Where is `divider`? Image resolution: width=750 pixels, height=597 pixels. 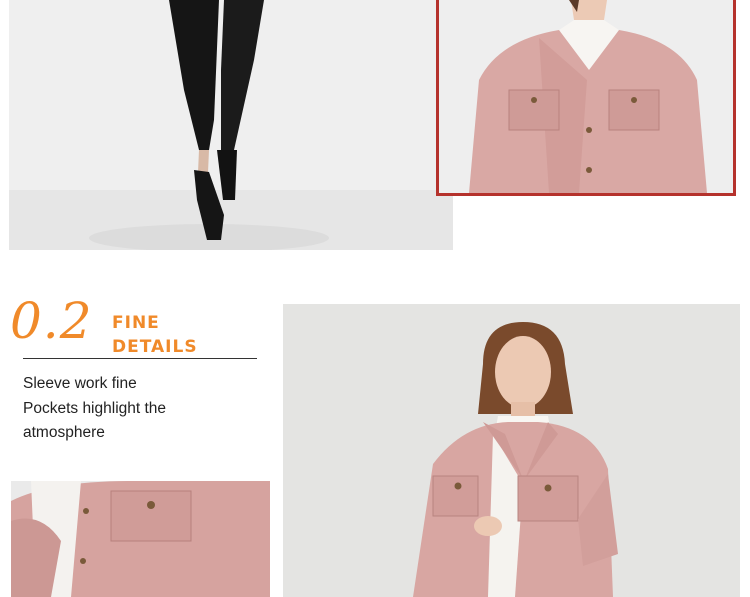 divider is located at coordinates (140, 358).